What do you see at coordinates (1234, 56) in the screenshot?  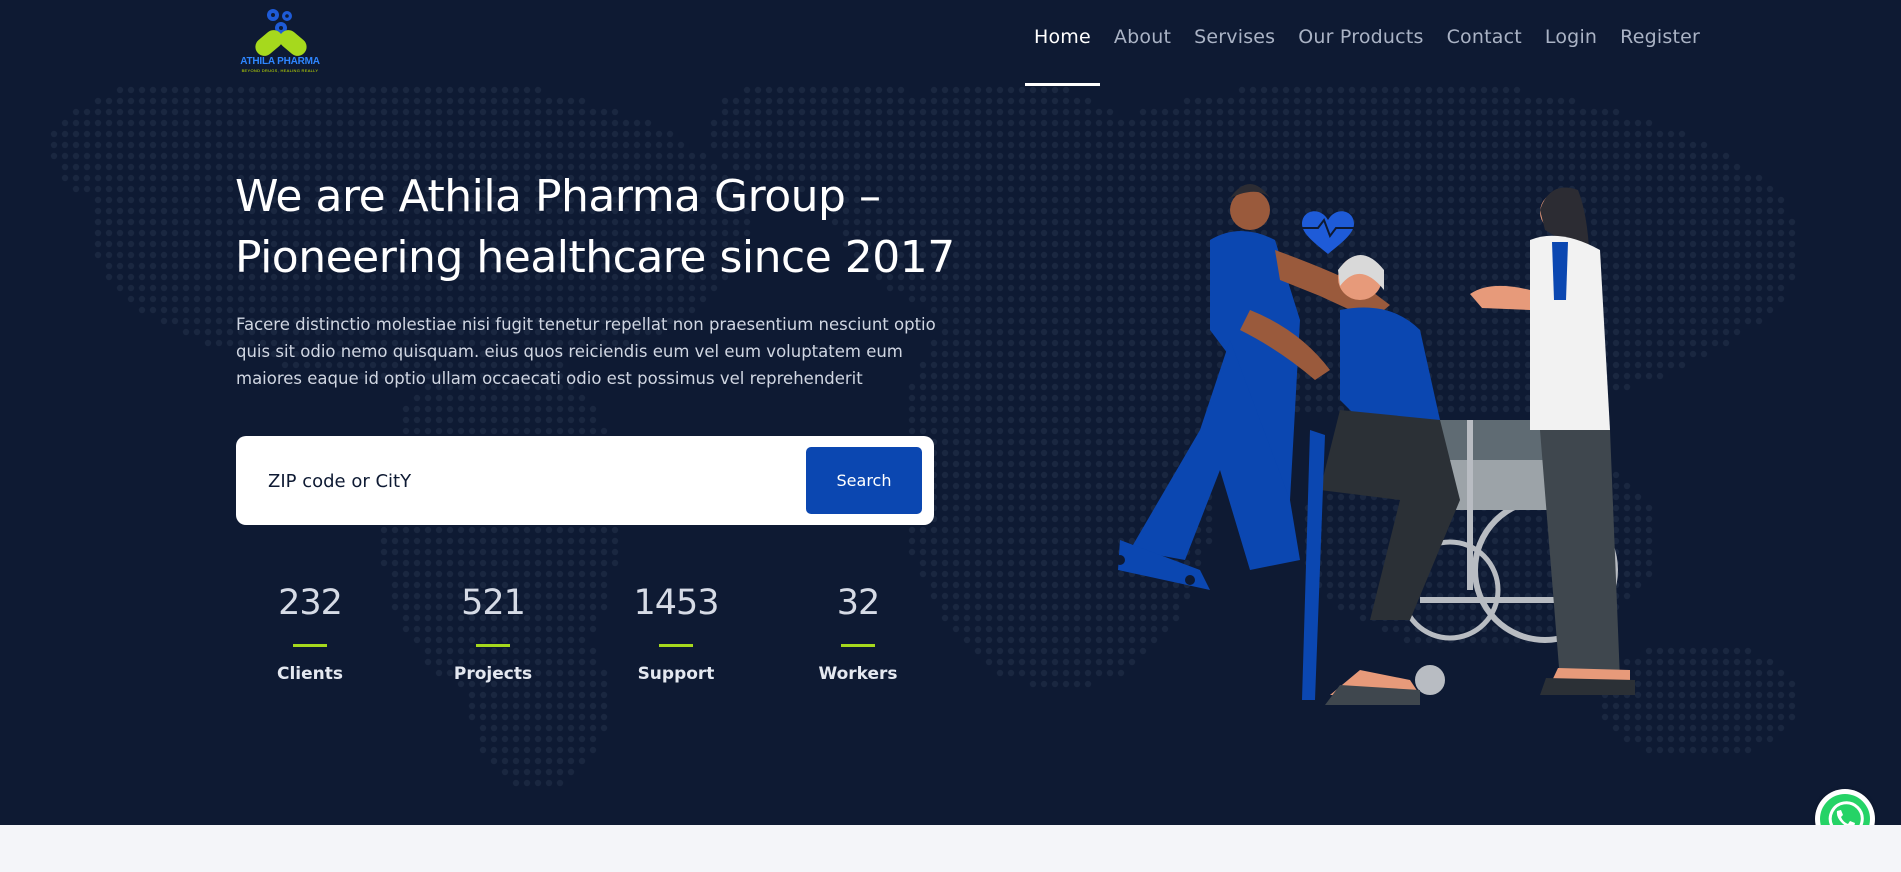 I see `nav-services: Servises` at bounding box center [1234, 56].